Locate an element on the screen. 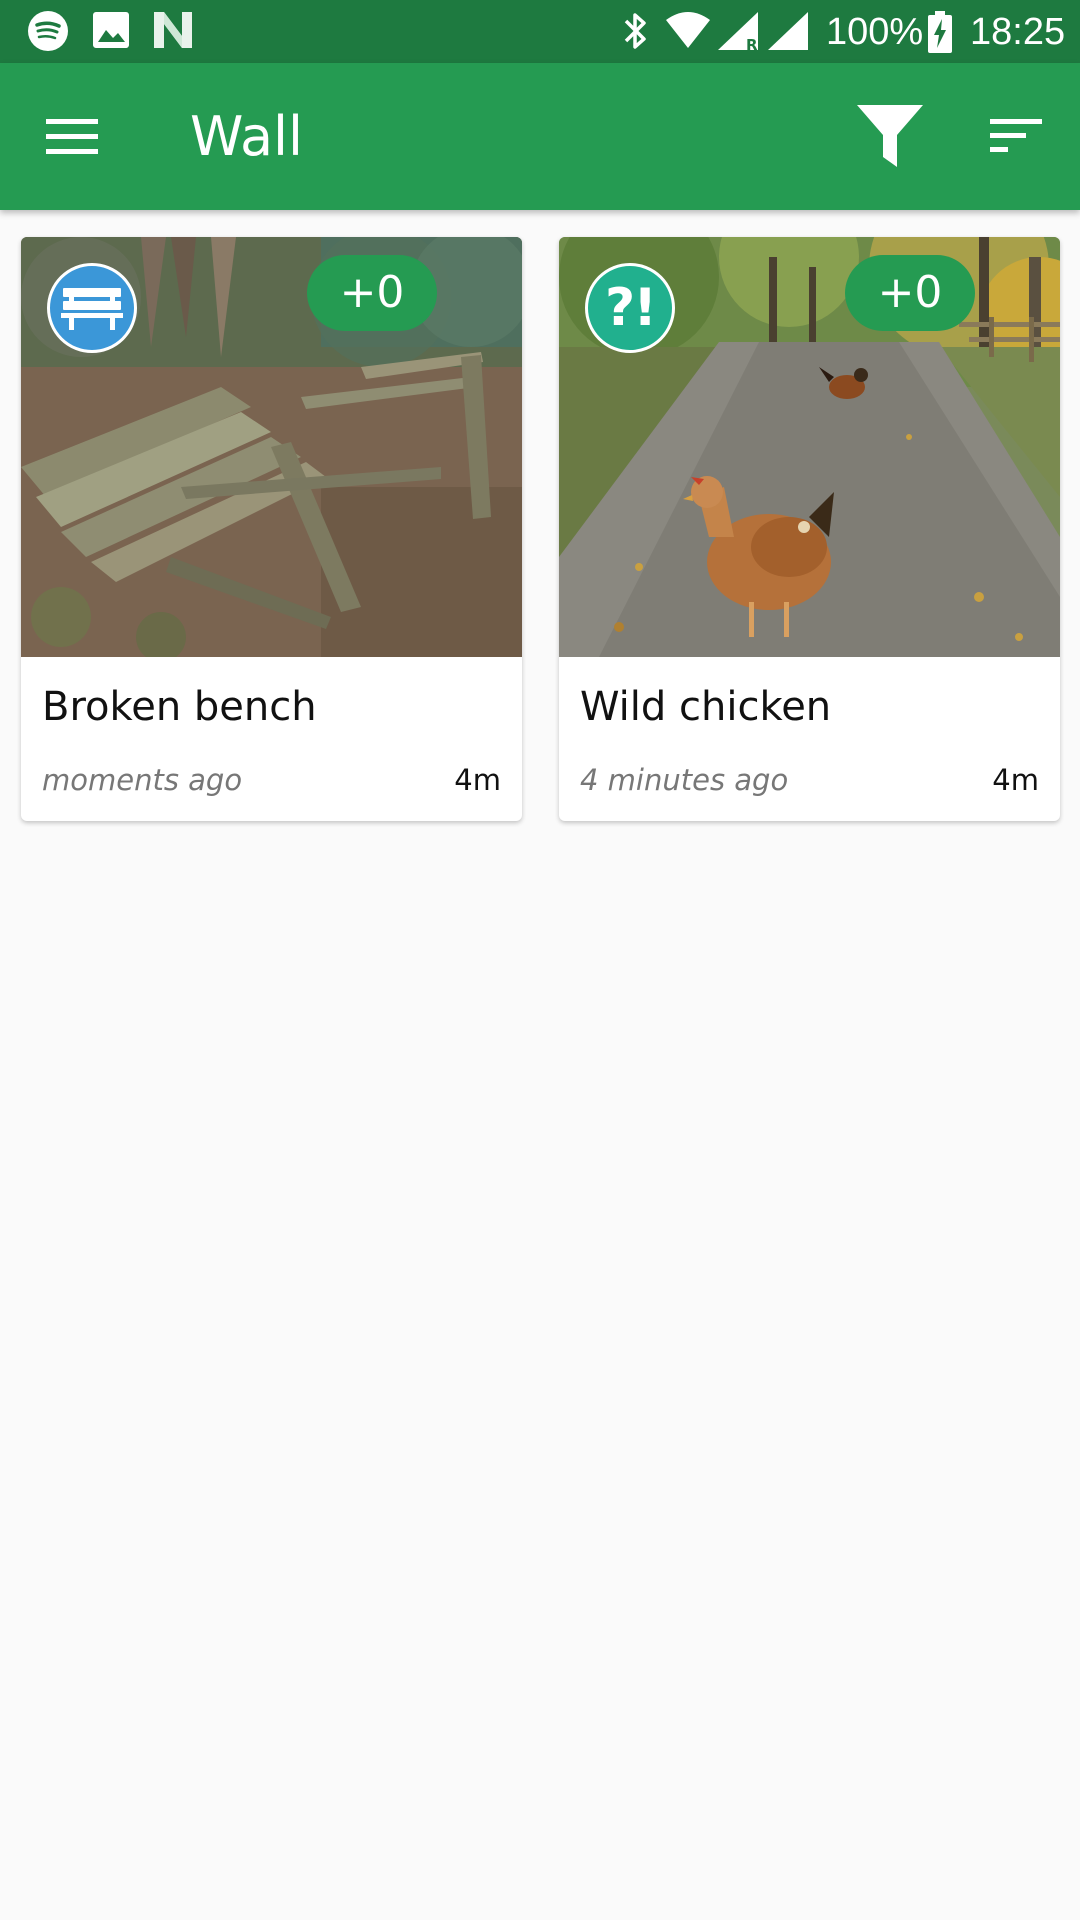 The image size is (1080, 1920). report-card: +0 Broken bench moments ago 4m is located at coordinates (271, 529).